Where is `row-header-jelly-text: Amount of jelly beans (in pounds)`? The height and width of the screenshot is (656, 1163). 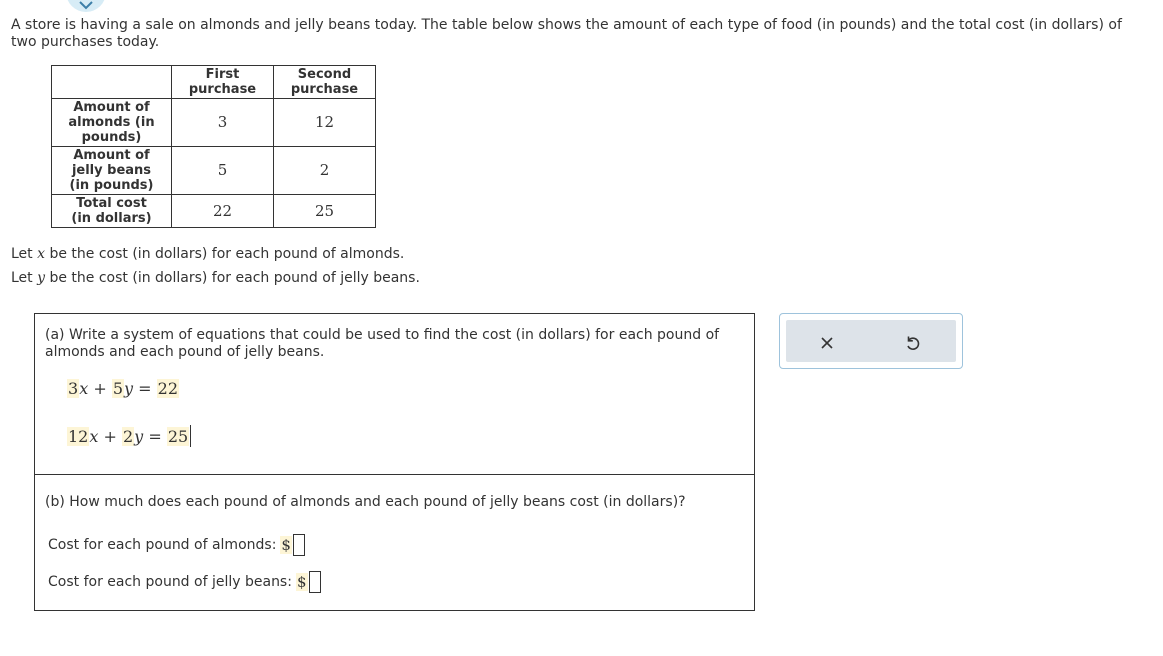
row-header-jelly-text: Amount of jelly beans (in pounds) is located at coordinates (111, 170).